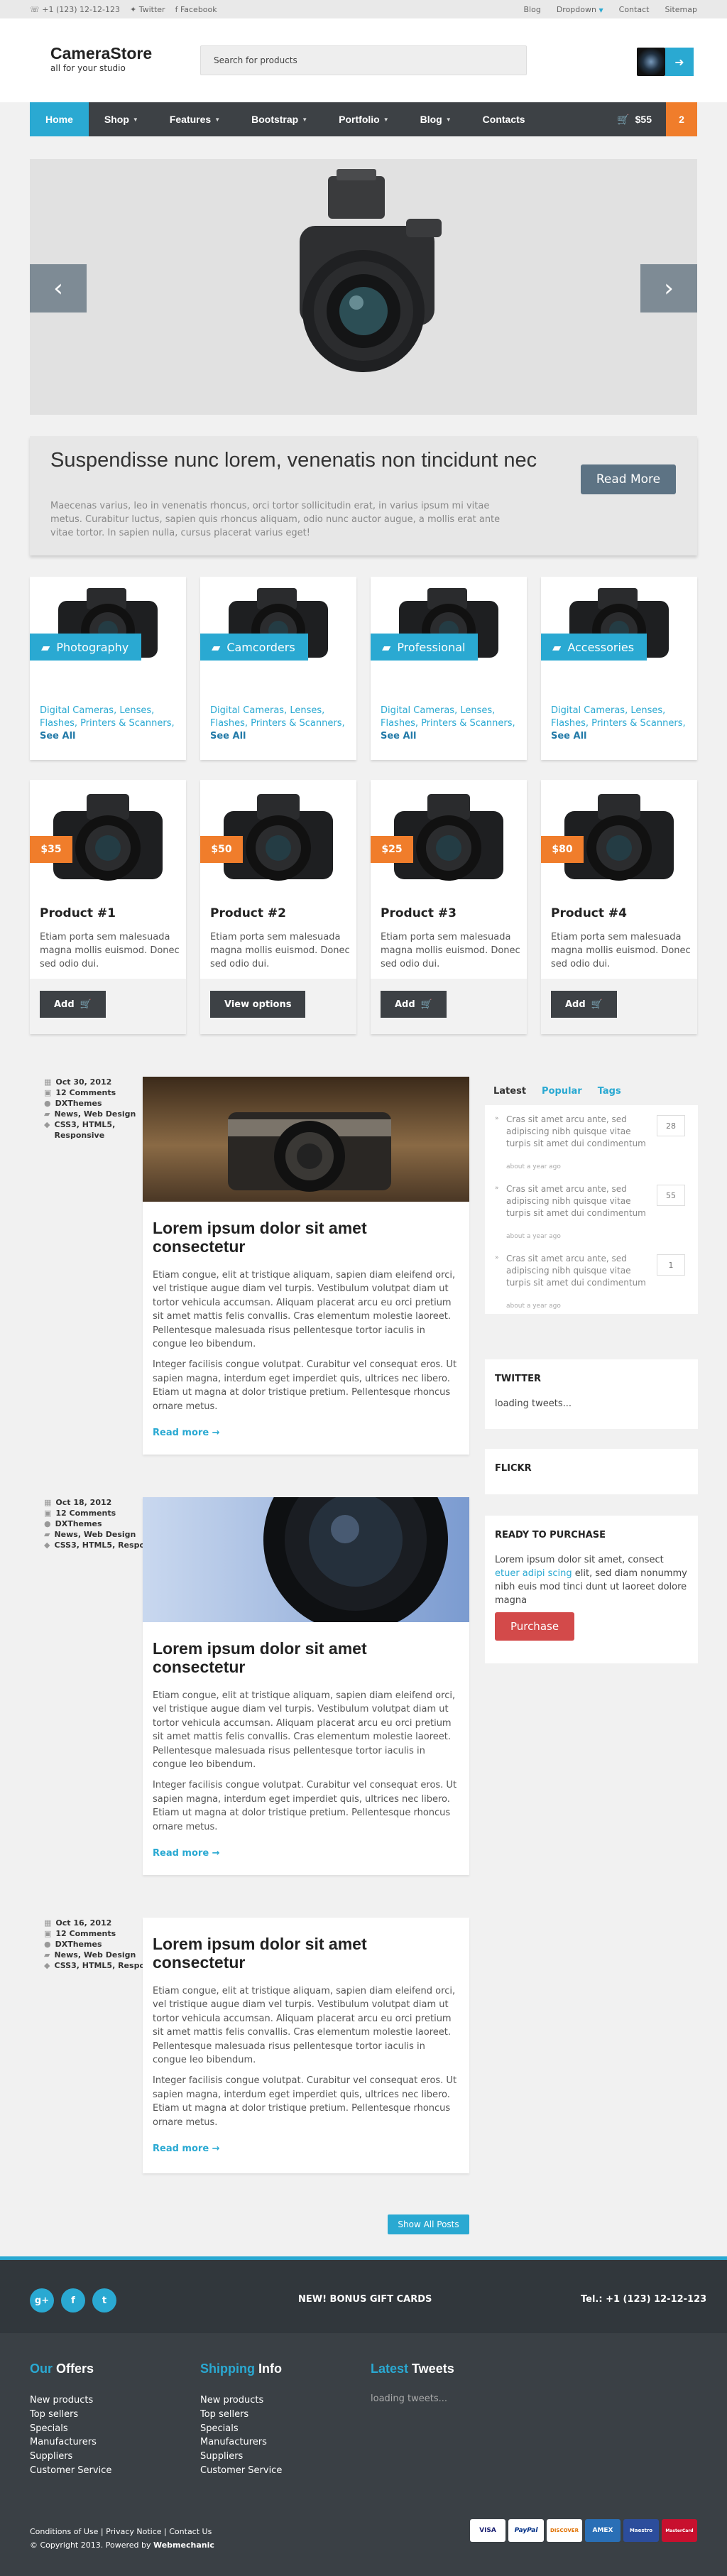 The width and height of the screenshot is (727, 2576). I want to click on heading-rest: Offers, so click(73, 2369).